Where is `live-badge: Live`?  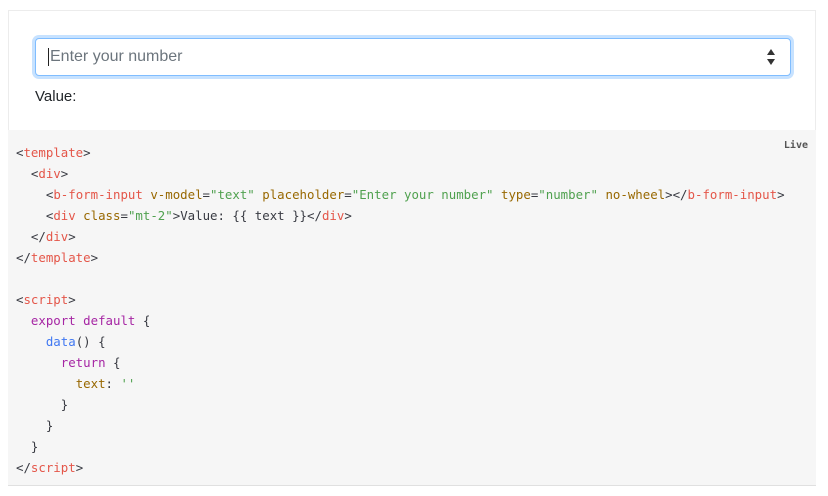 live-badge: Live is located at coordinates (795, 145).